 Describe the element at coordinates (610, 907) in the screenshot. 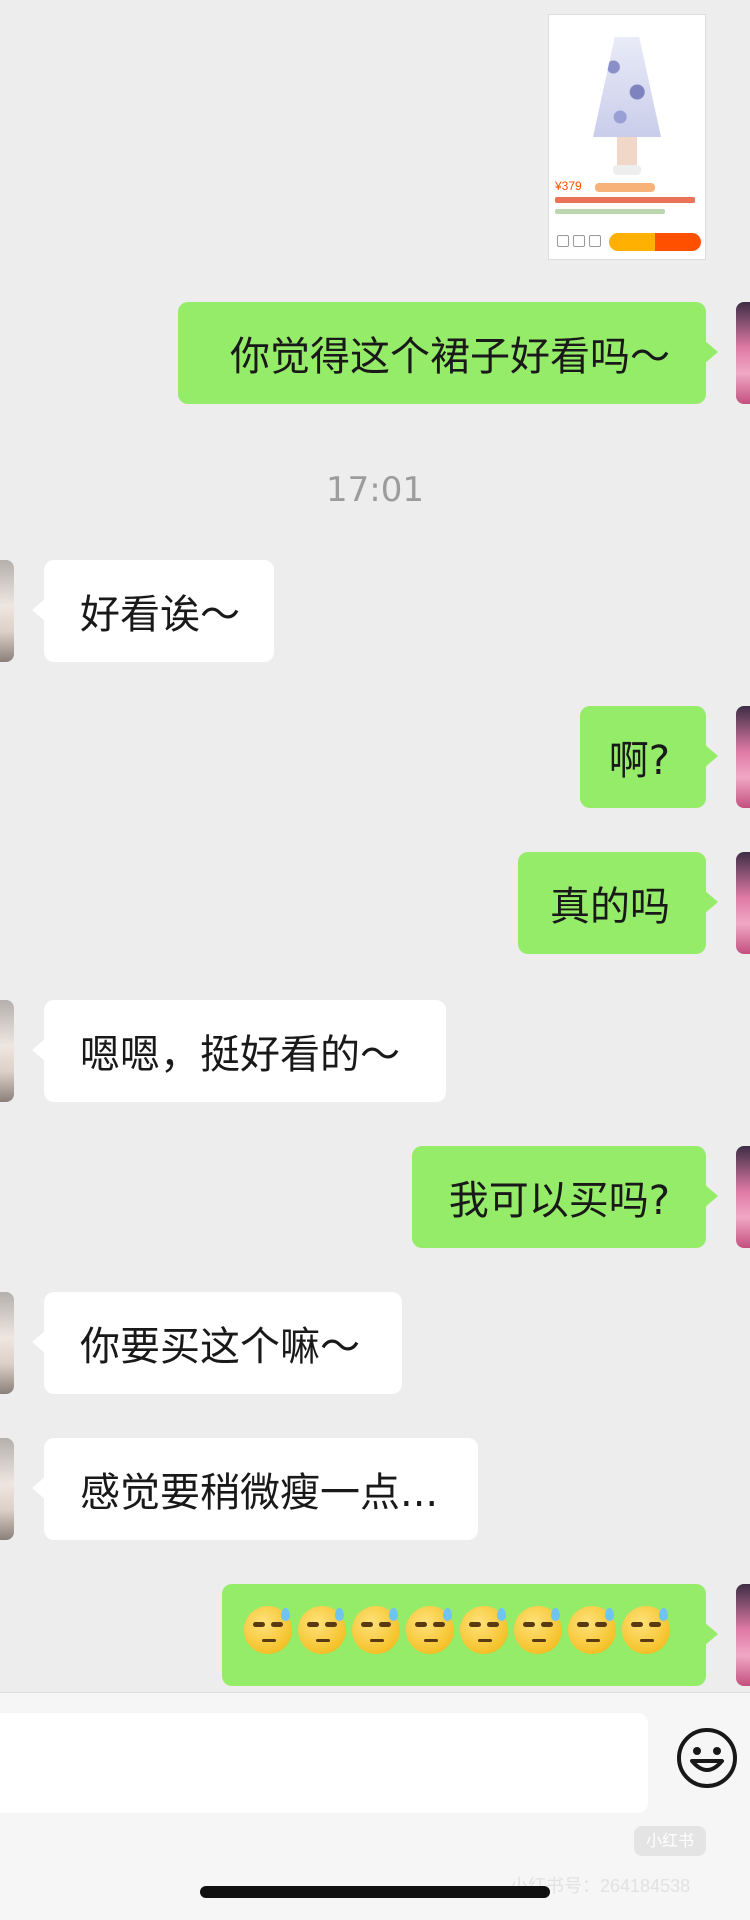

I see `message-text: 真的吗` at that location.